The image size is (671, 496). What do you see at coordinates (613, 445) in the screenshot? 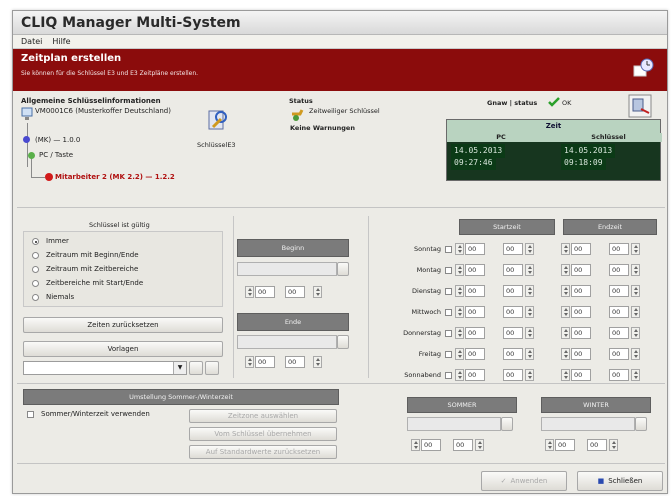
I see `winter-minute-spinner` at bounding box center [613, 445].